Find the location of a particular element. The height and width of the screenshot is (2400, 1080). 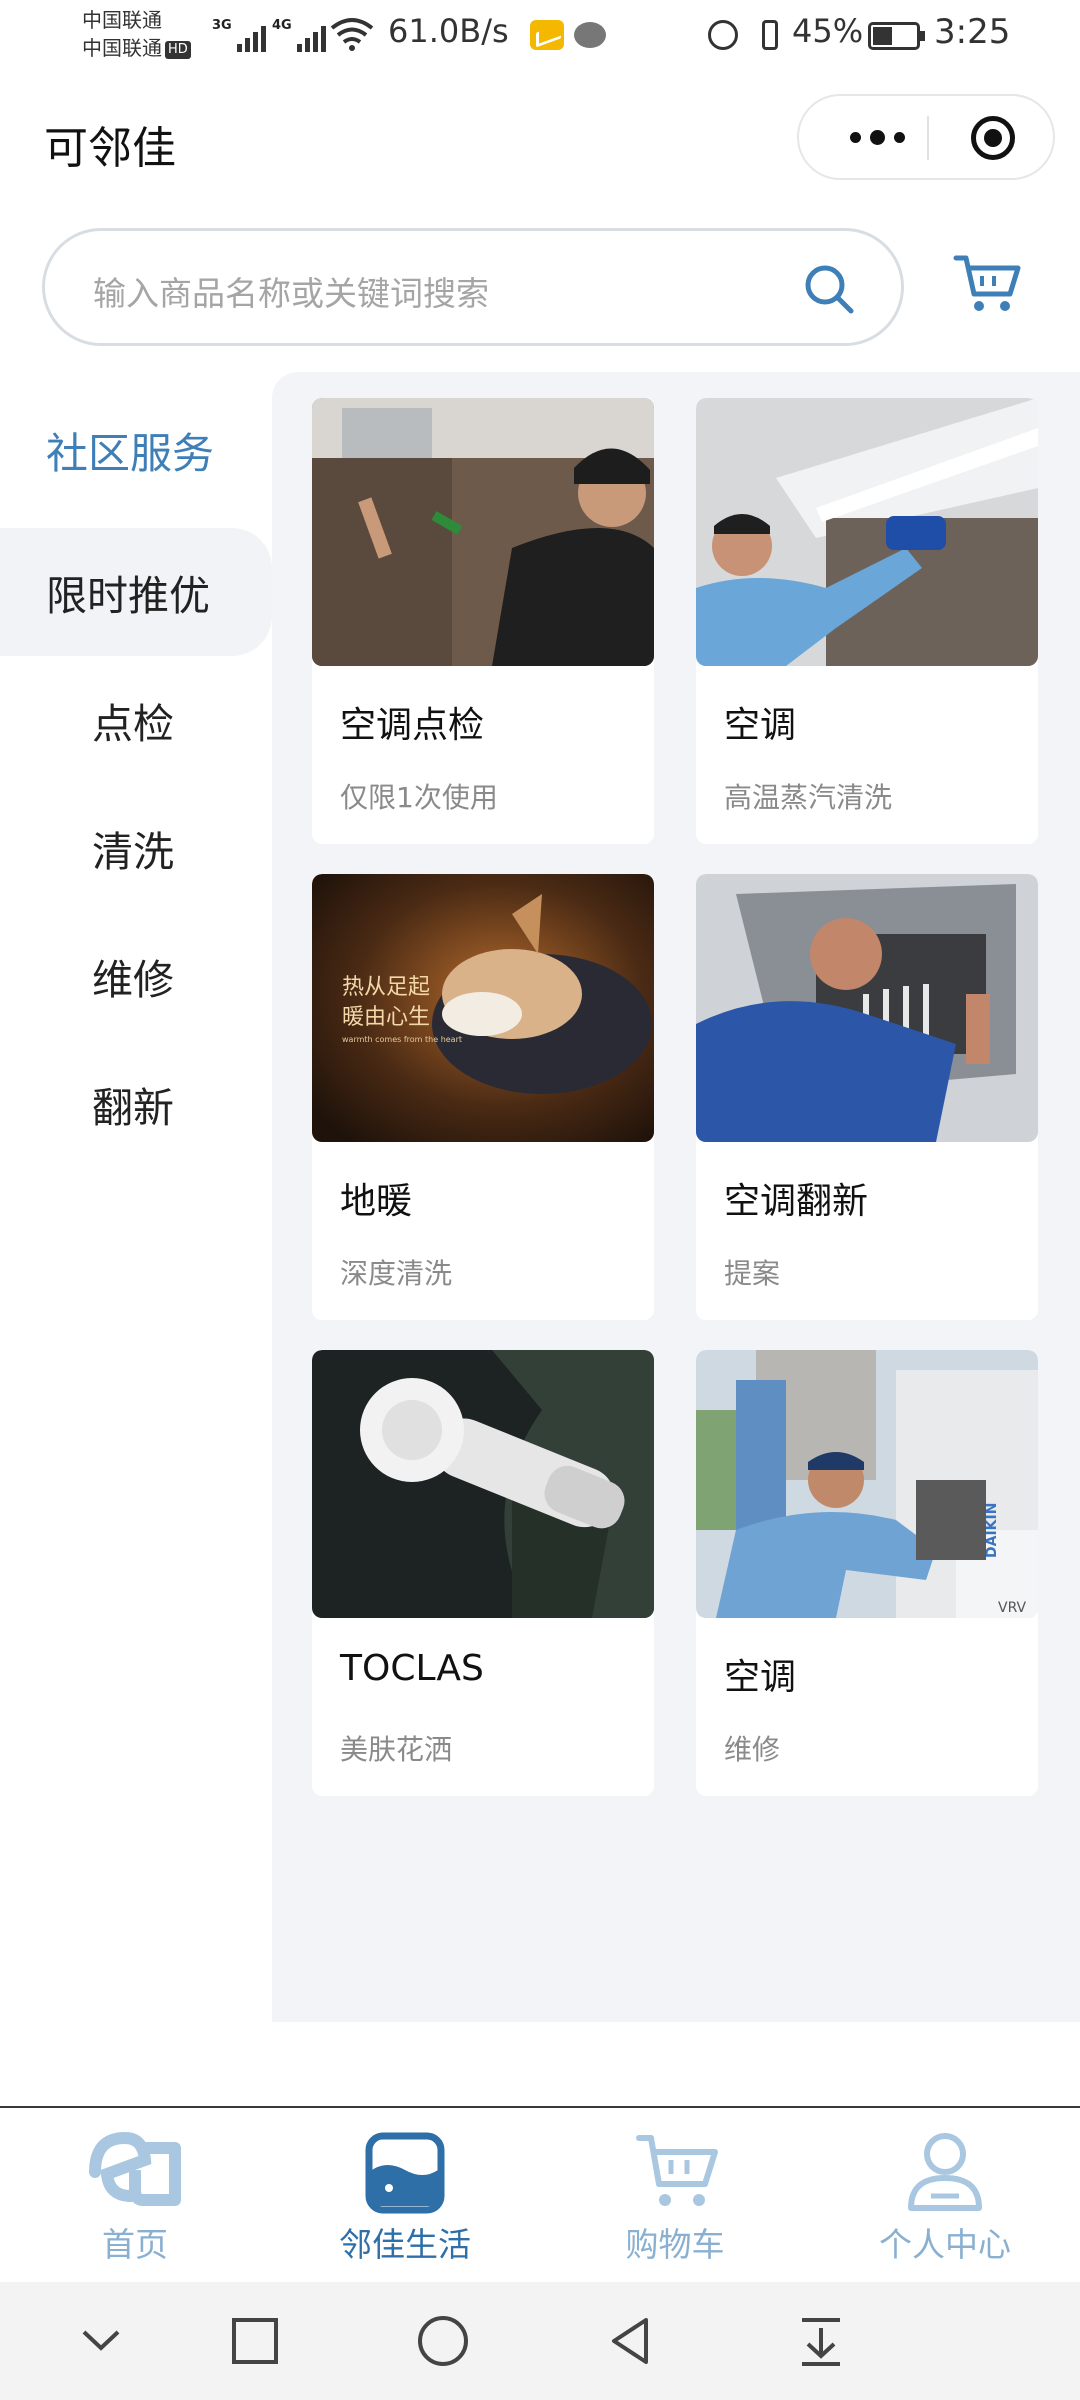

status-bar: 中国联通 中国联通 HD 3G 4G 61.0B/s 45% 3:25 is located at coordinates (540, 36).